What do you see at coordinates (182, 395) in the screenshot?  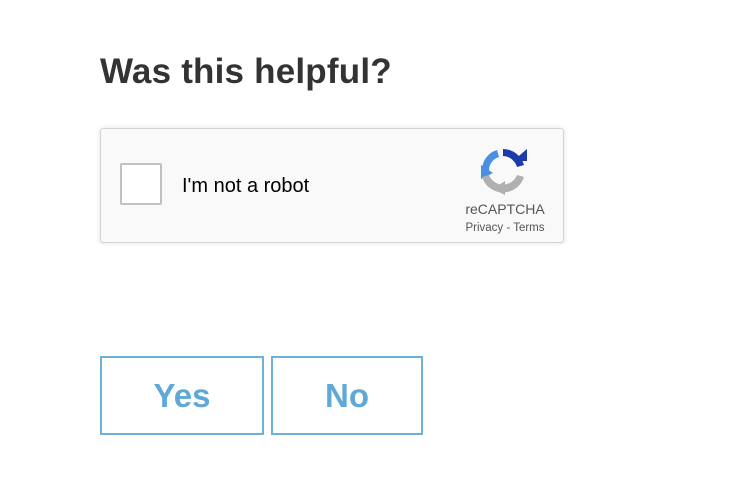 I see `yes-button: Yes` at bounding box center [182, 395].